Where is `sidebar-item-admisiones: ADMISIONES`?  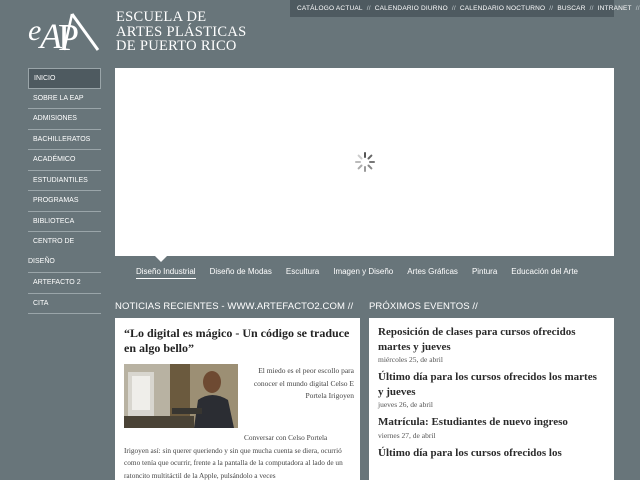
sidebar-item-admisiones: ADMISIONES is located at coordinates (64, 119).